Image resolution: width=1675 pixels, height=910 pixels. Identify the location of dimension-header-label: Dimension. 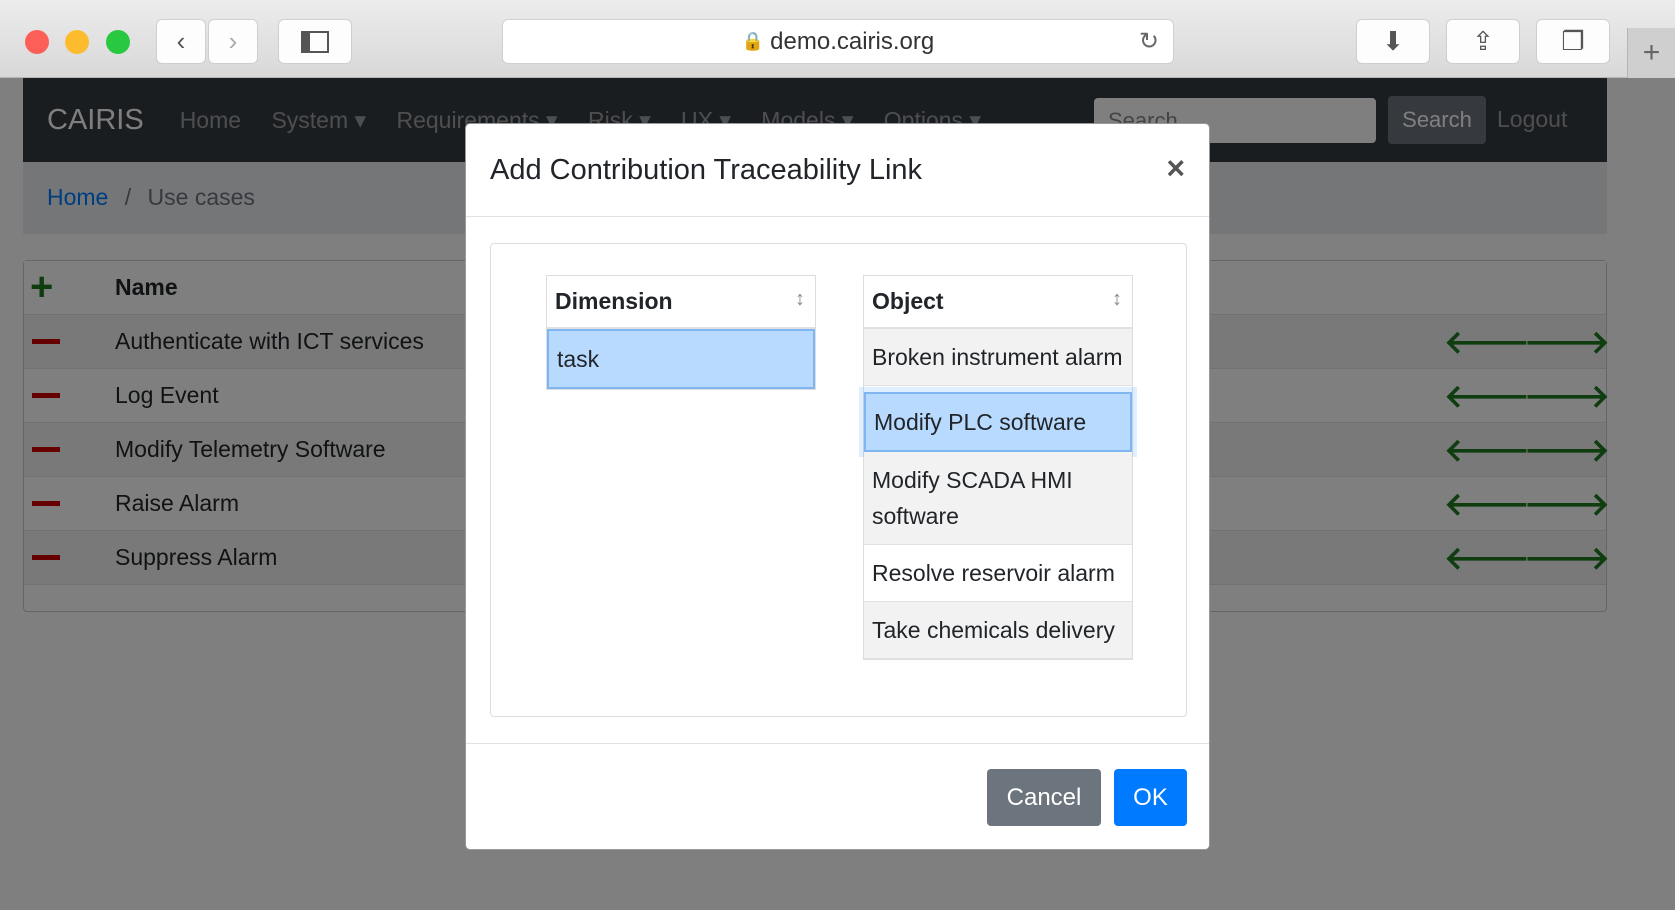
(614, 301).